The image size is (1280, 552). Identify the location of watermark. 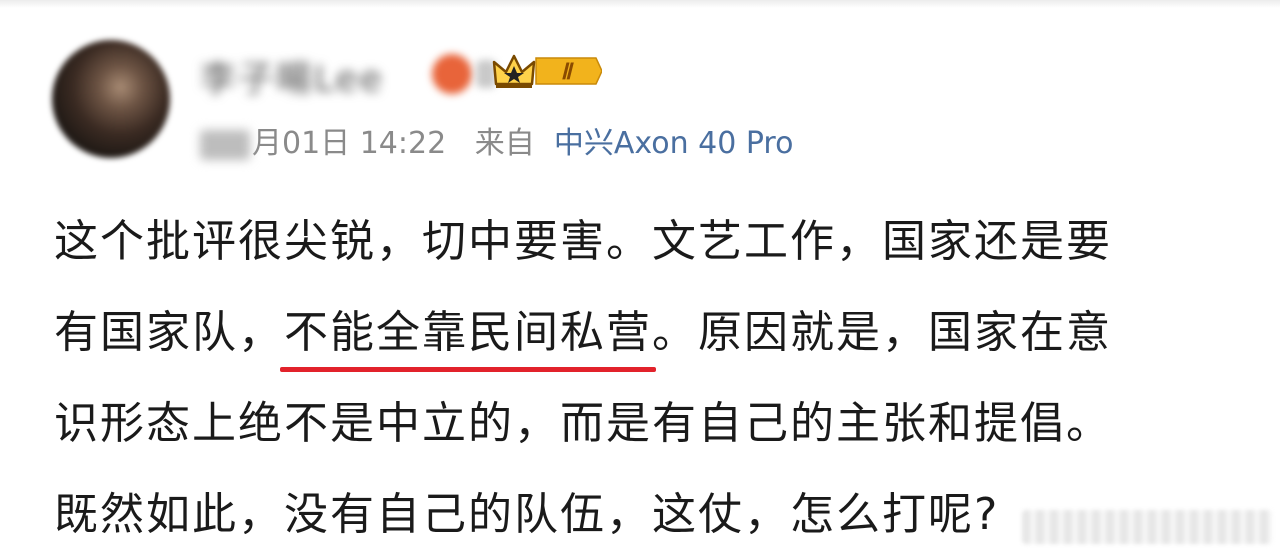
(1147, 527).